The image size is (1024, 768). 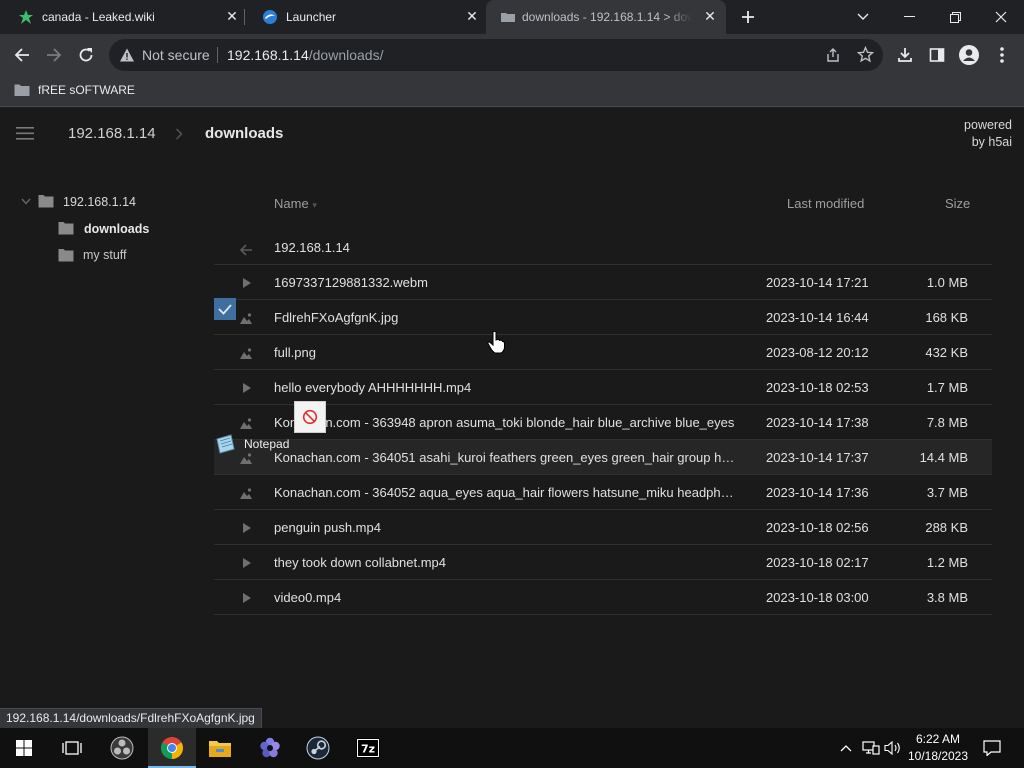 I want to click on file-date: 2023-10-18 02:53, so click(x=817, y=387).